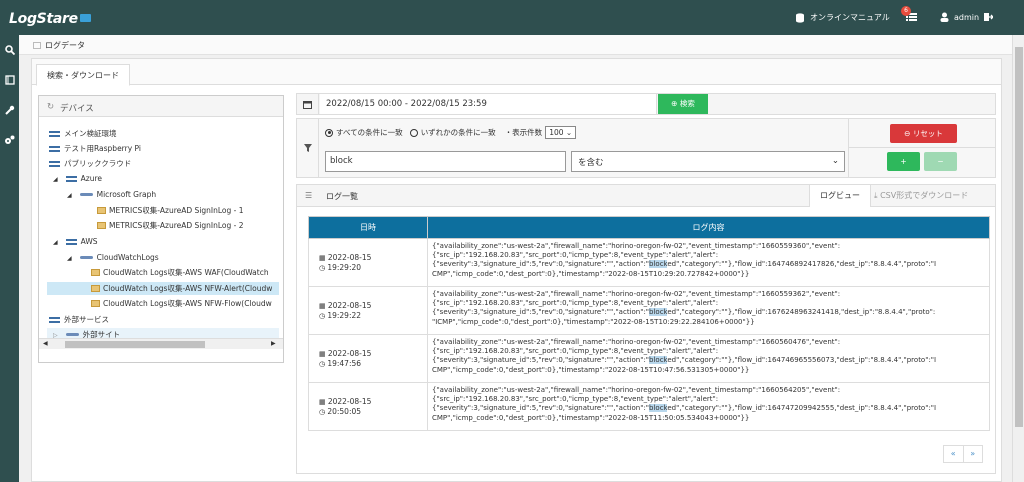  Describe the element at coordinates (9, 80) in the screenshot. I see `side-book` at that location.